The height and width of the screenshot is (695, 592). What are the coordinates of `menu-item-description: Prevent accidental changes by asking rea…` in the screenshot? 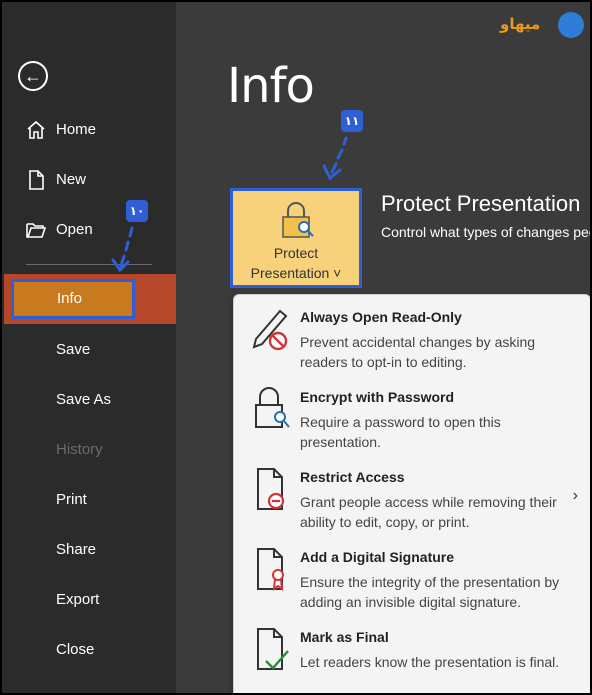 It's located at (418, 352).